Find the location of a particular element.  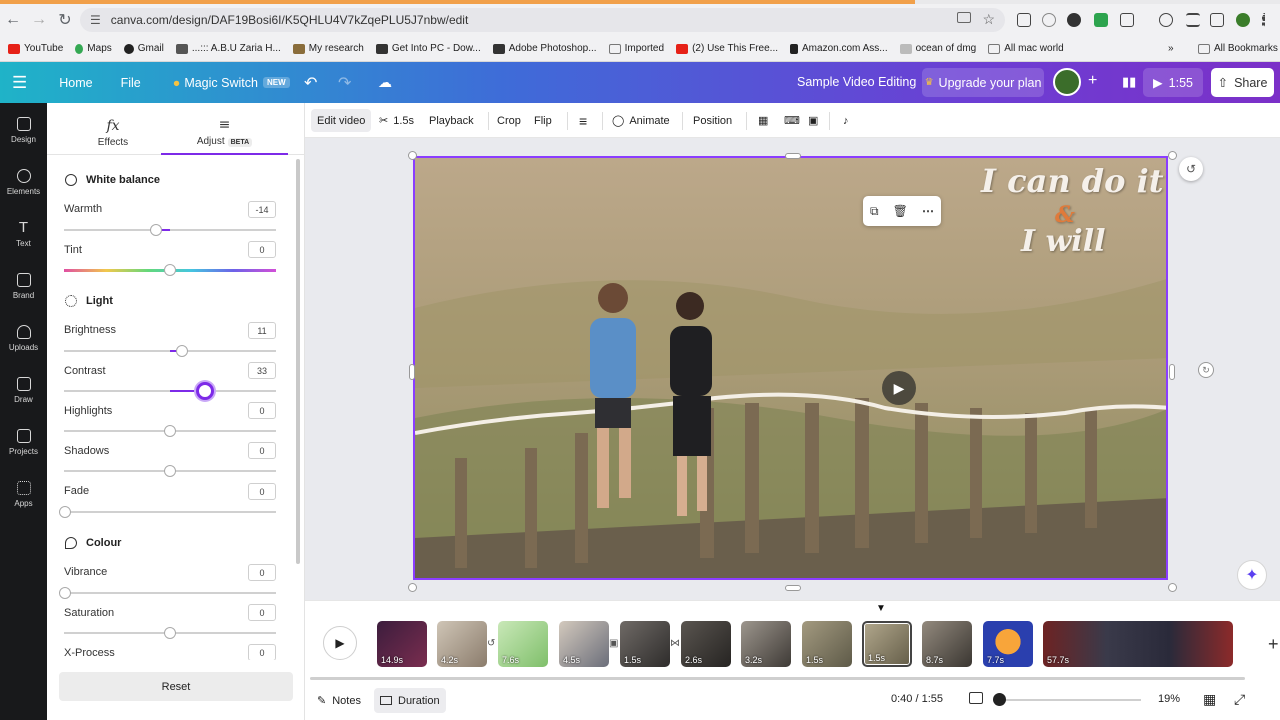

timeline-clip: 1.5s is located at coordinates (645, 644).